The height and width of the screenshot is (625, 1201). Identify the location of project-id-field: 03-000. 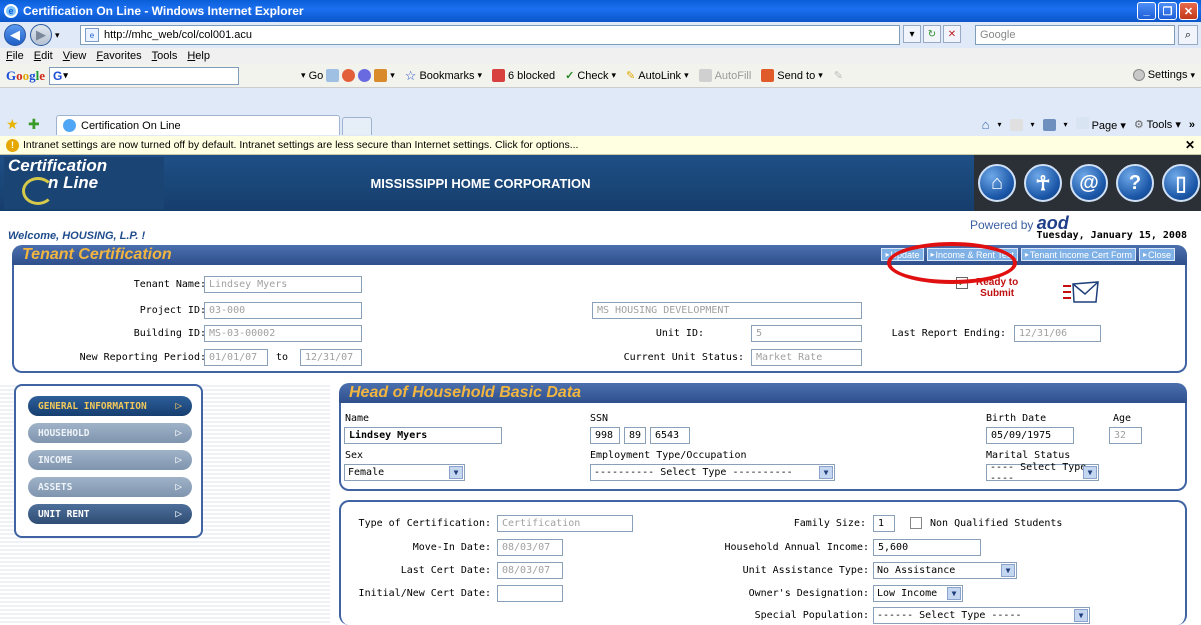
(283, 310).